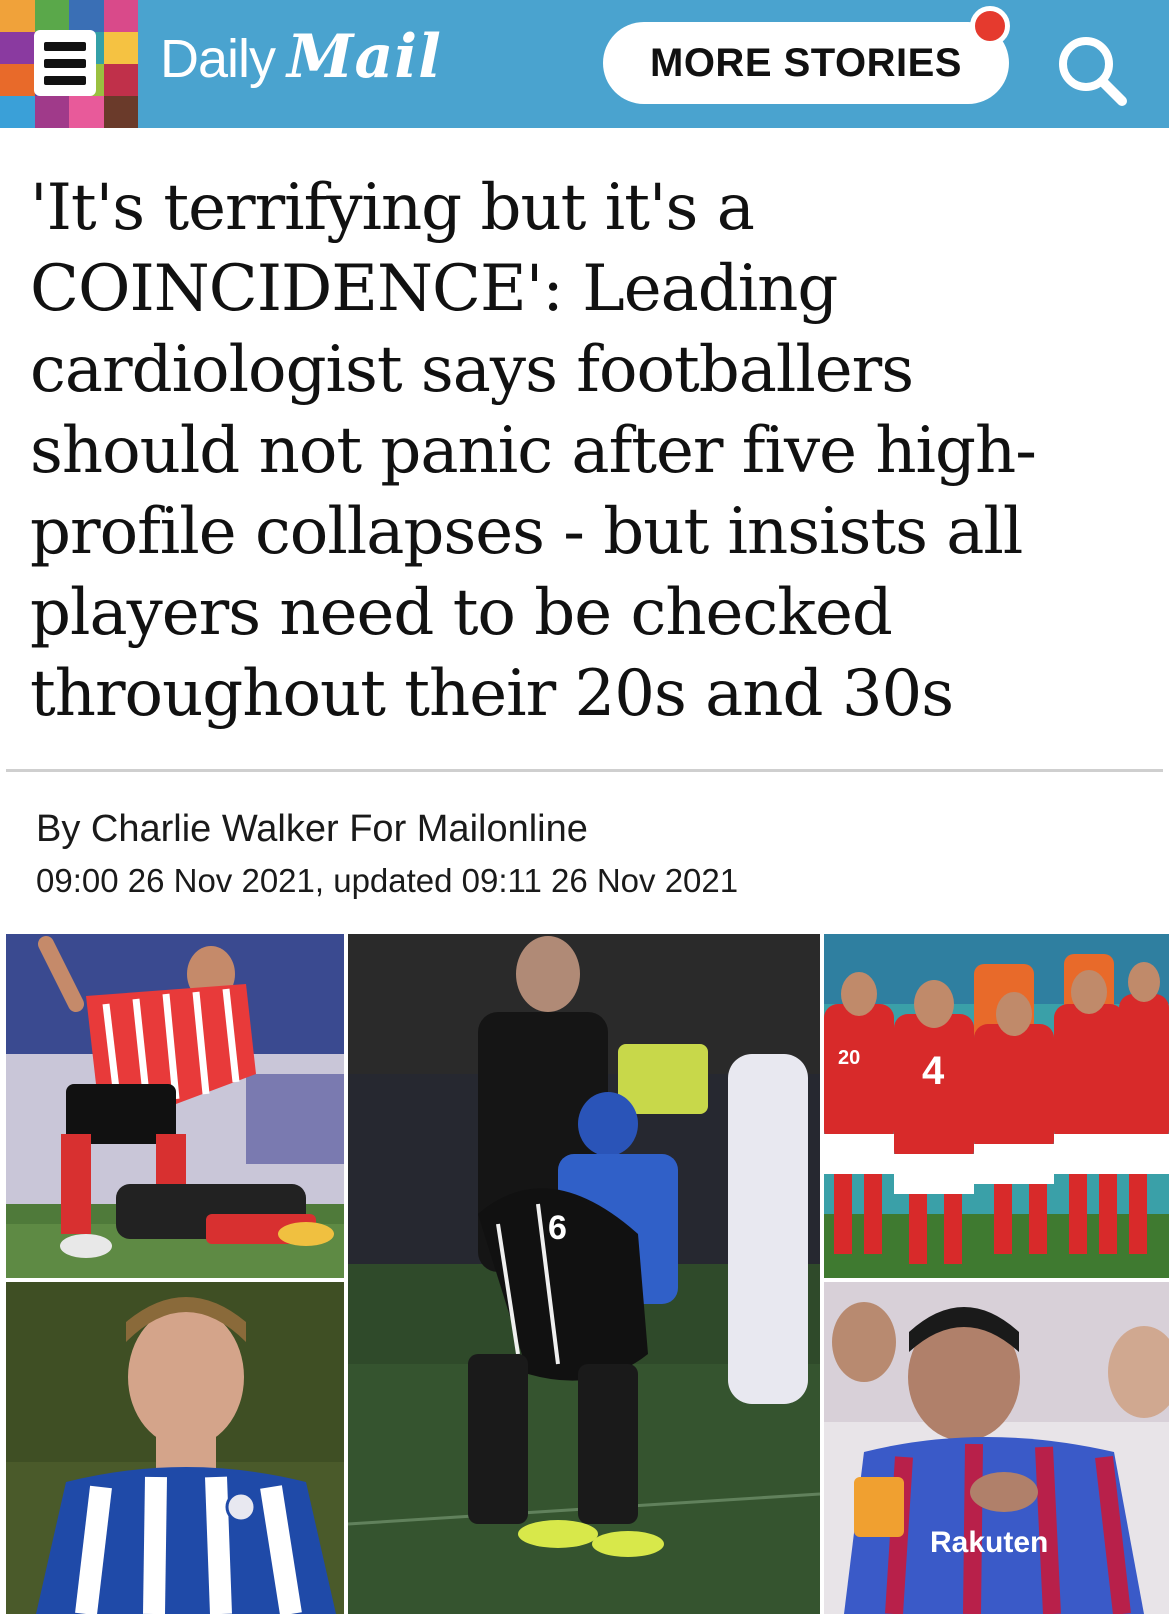 This screenshot has height=1614, width=1169. What do you see at coordinates (1095, 70) in the screenshot?
I see `search-icon` at bounding box center [1095, 70].